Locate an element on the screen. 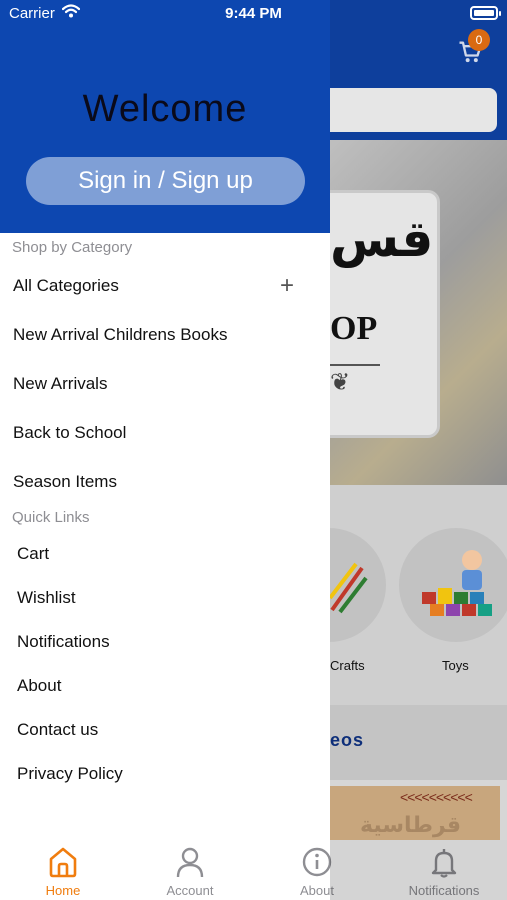  quick-link-label: Cart is located at coordinates (33, 553).